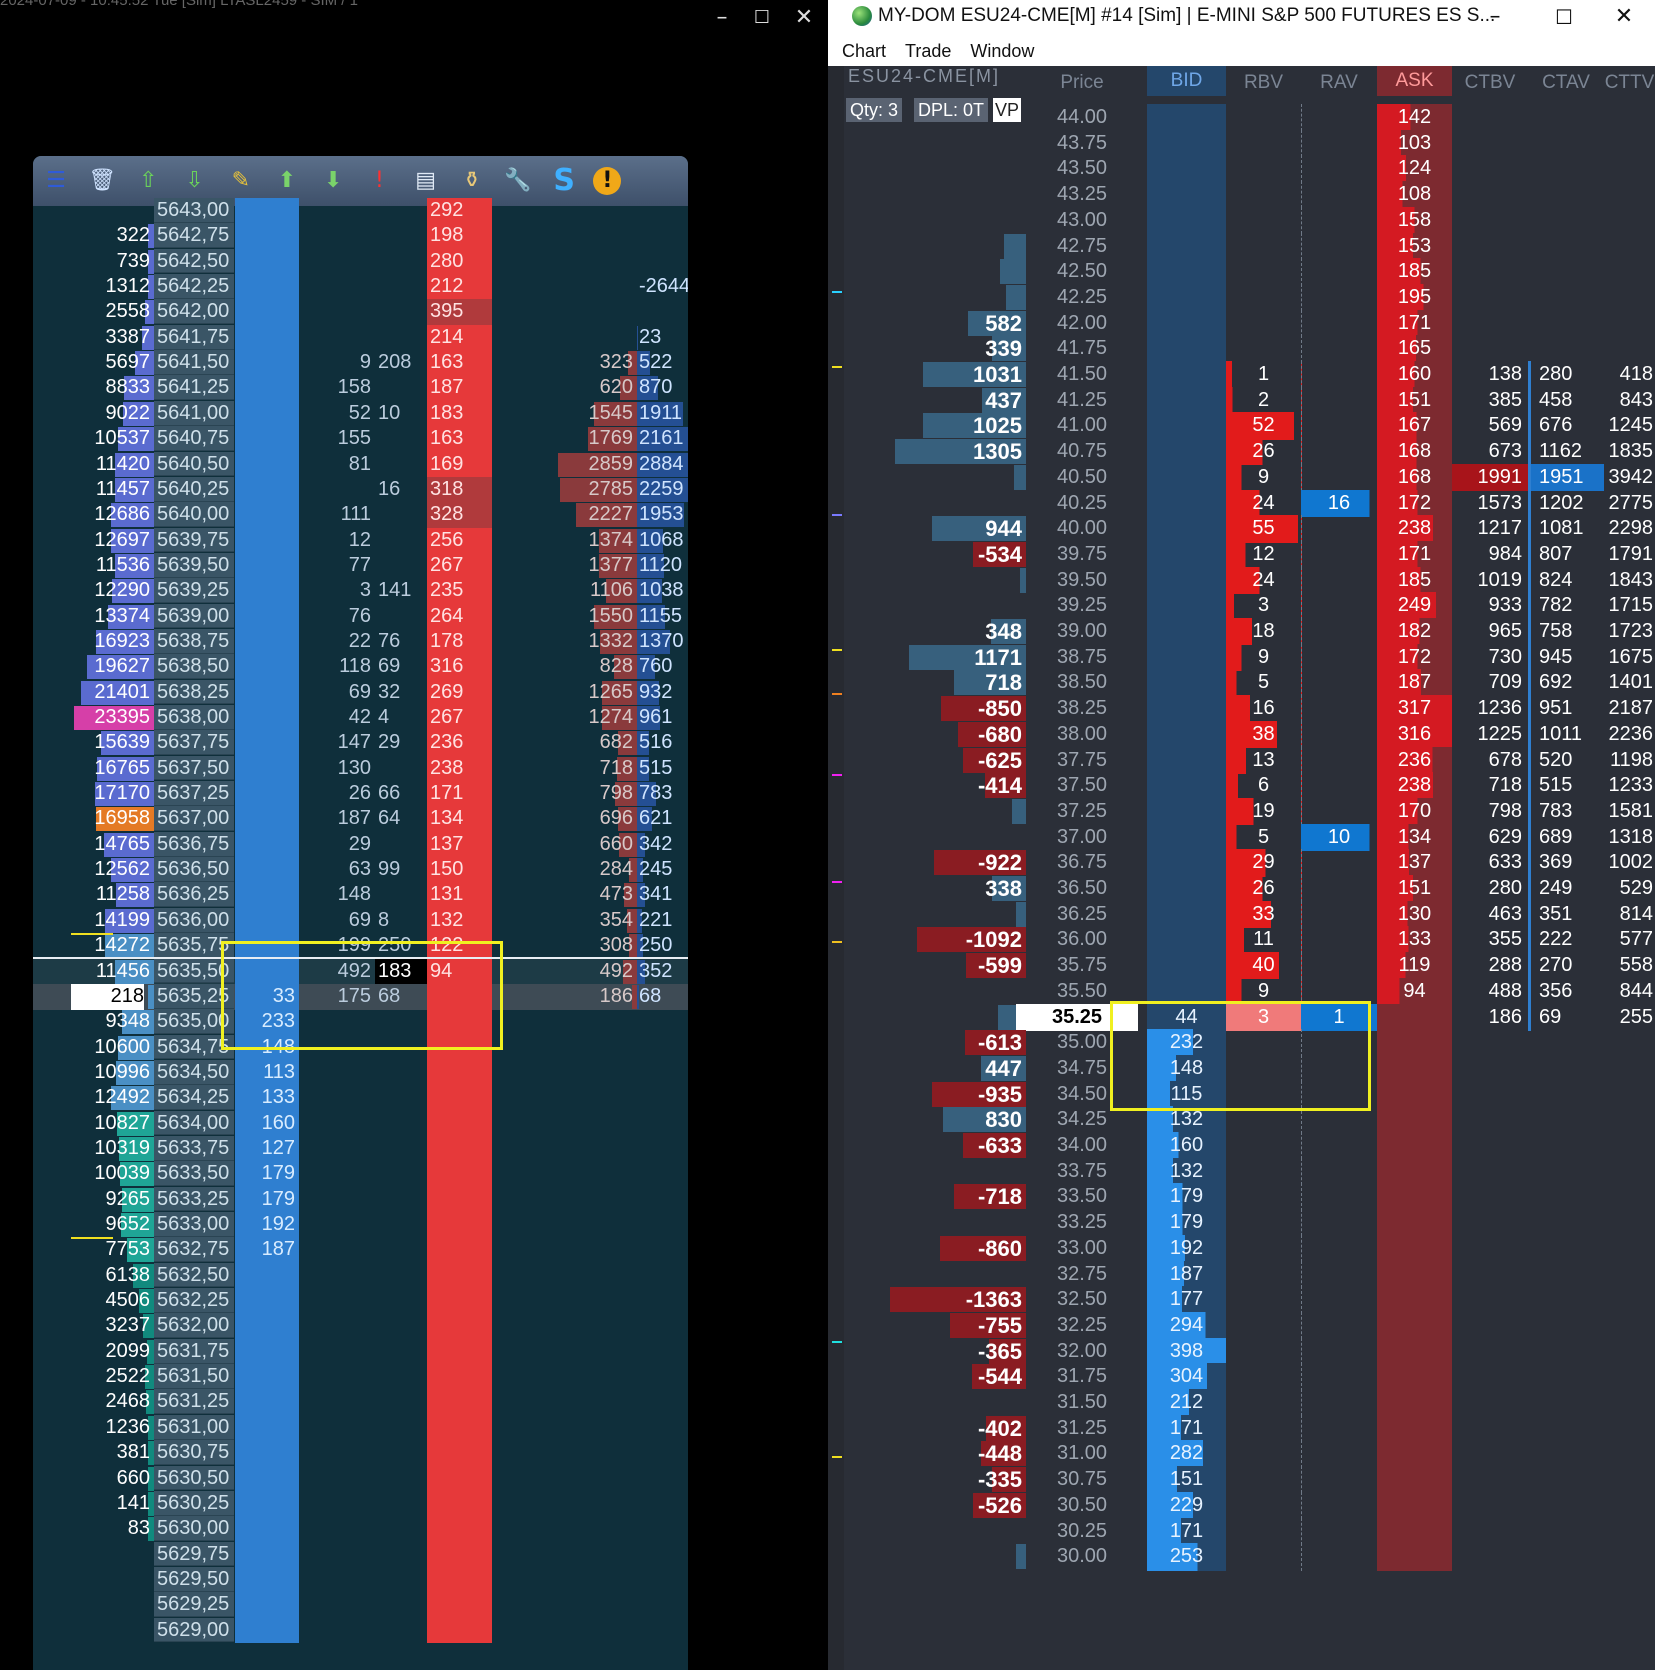 This screenshot has height=1670, width=1655. I want to click on left-minimize-button: –, so click(722, 18).